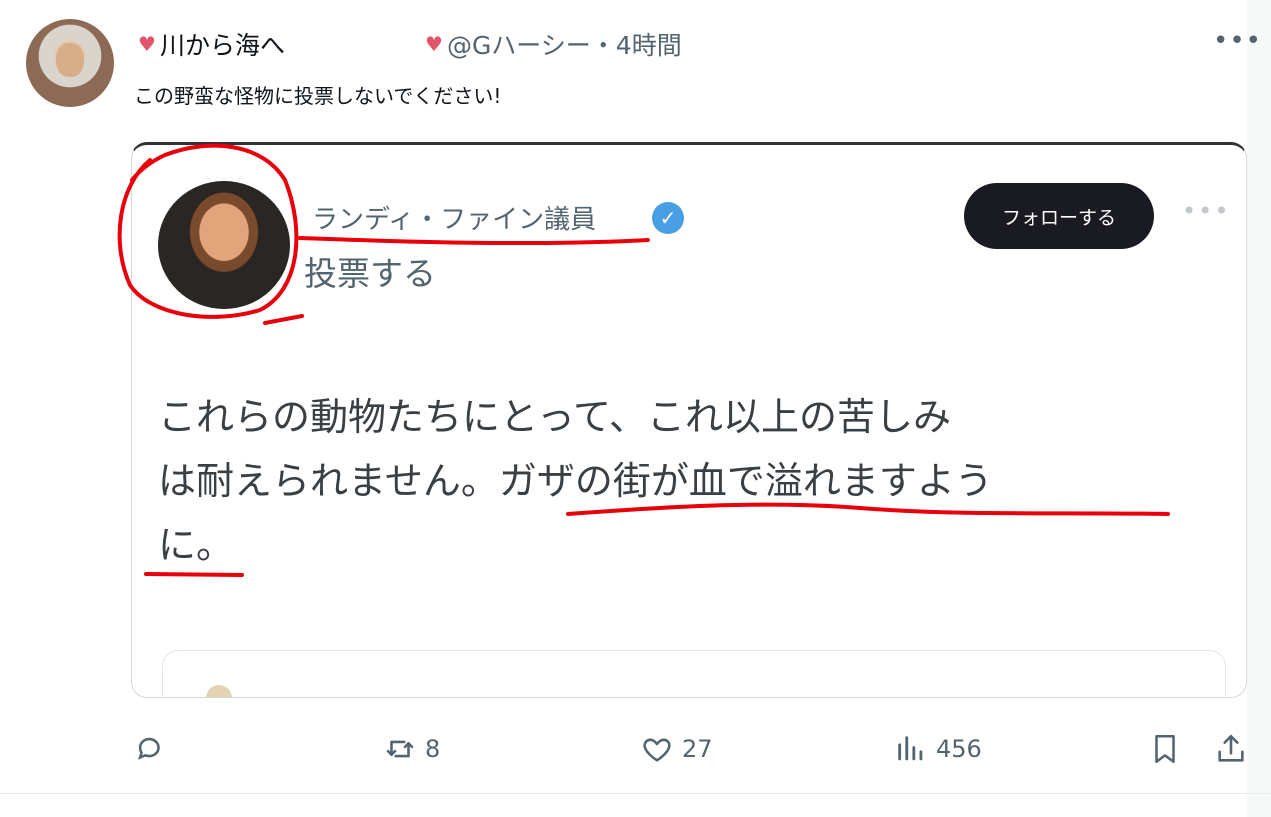 The image size is (1271, 817). I want to click on quoted-author-name: ランディ・ファイン議員, so click(454, 220).